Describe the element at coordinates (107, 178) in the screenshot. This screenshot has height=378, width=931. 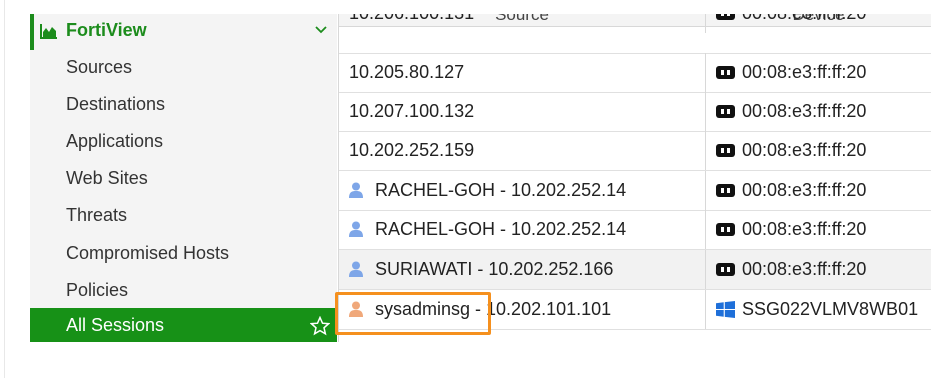
I see `sidebar-item-label: Web Sites` at that location.